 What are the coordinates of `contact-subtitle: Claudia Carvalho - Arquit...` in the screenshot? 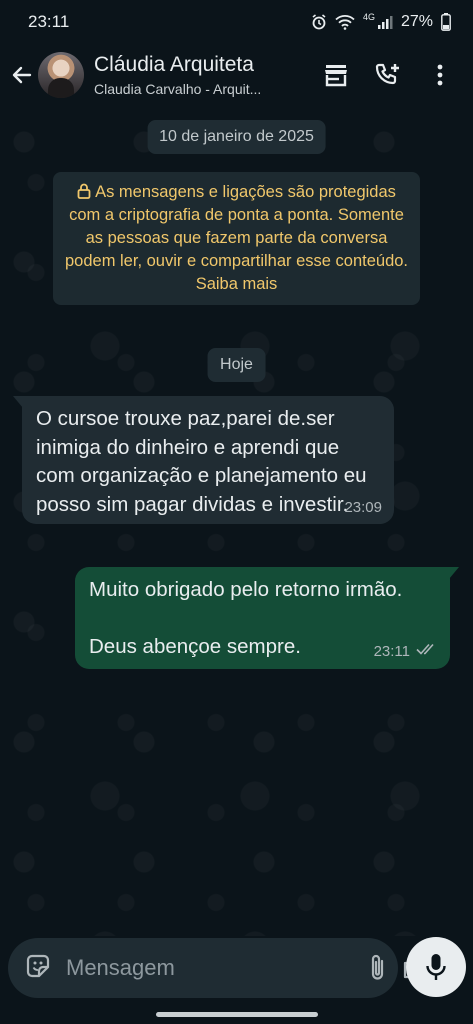 It's located at (178, 89).